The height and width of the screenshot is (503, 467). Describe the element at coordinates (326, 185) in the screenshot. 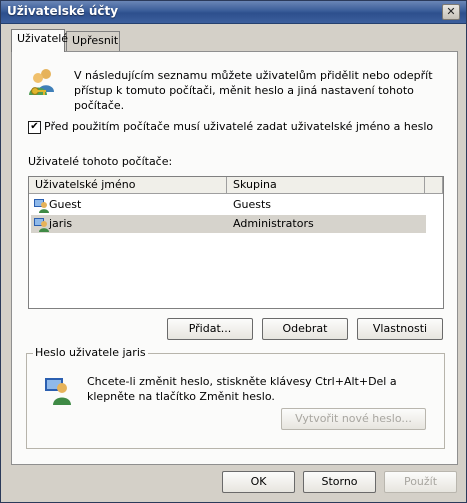

I see `column-group: Skupina` at that location.